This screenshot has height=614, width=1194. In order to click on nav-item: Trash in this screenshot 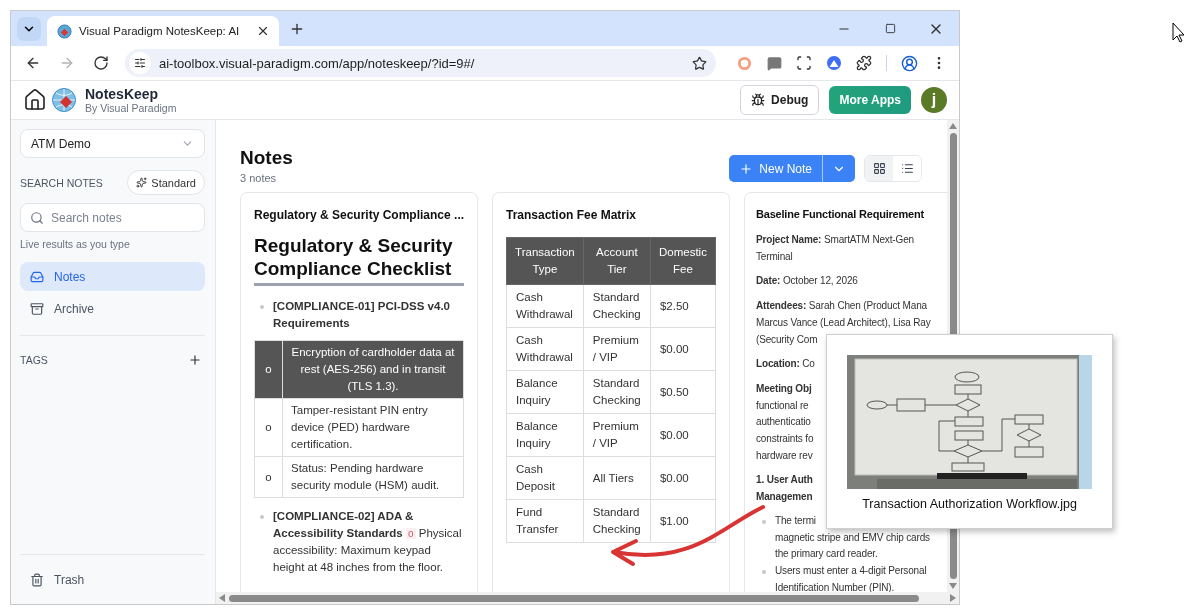, I will do `click(112, 579)`.